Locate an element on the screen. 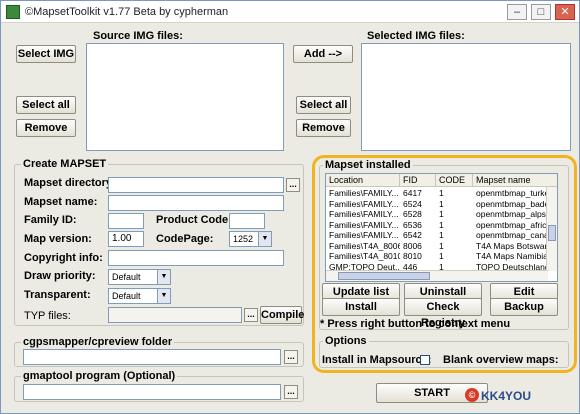  copyright-info-label: Copyright info: is located at coordinates (63, 258).